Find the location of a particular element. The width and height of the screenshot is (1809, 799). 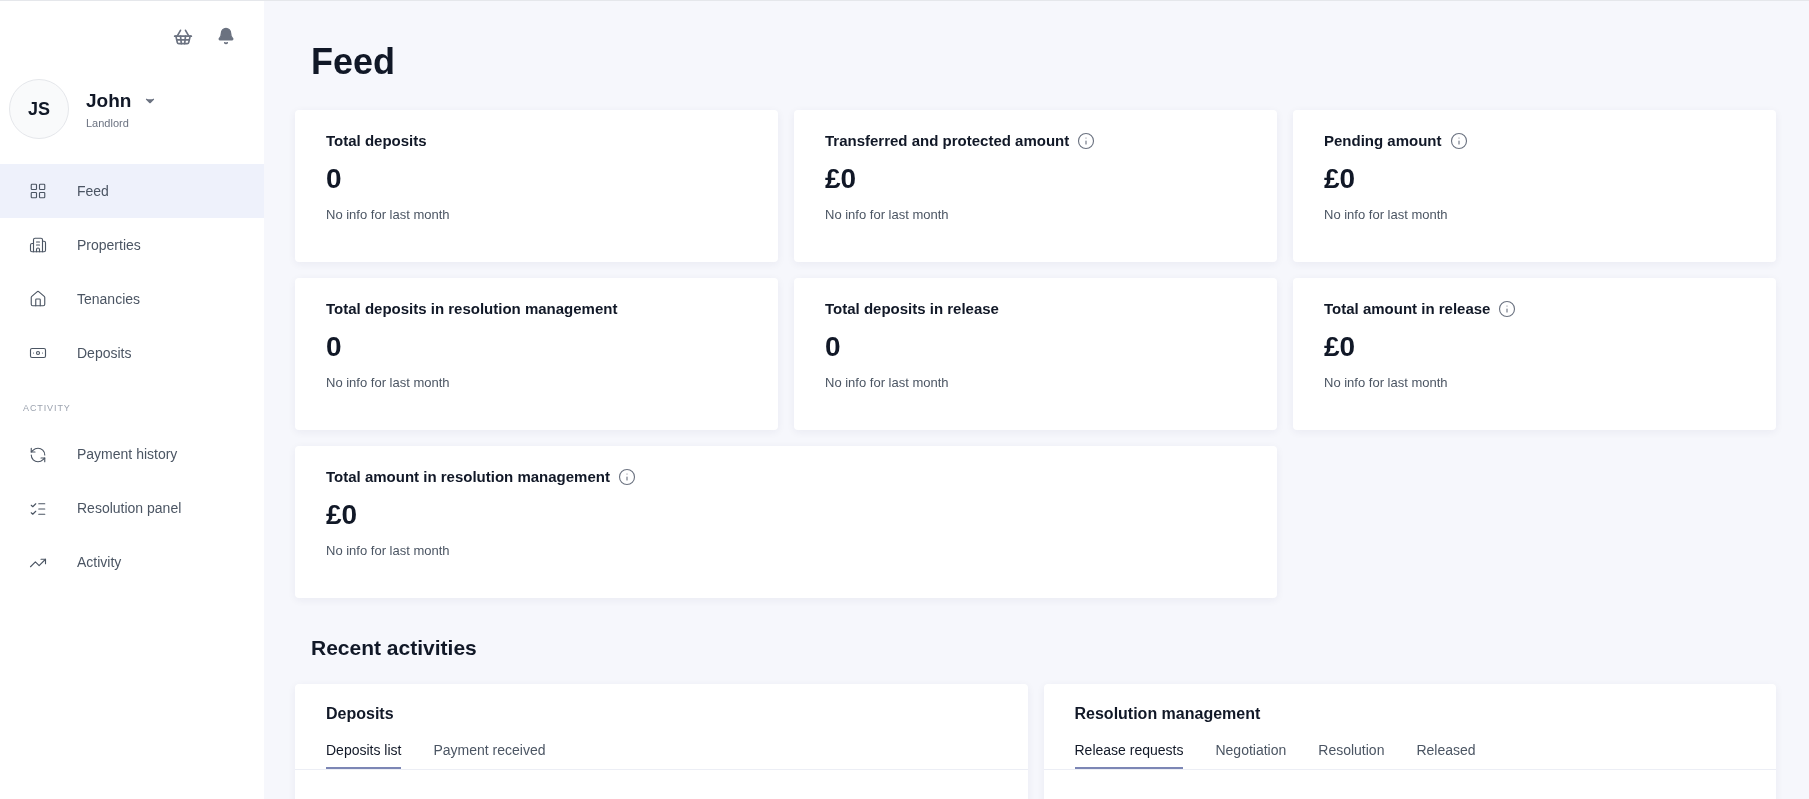

user-name: John is located at coordinates (109, 100).